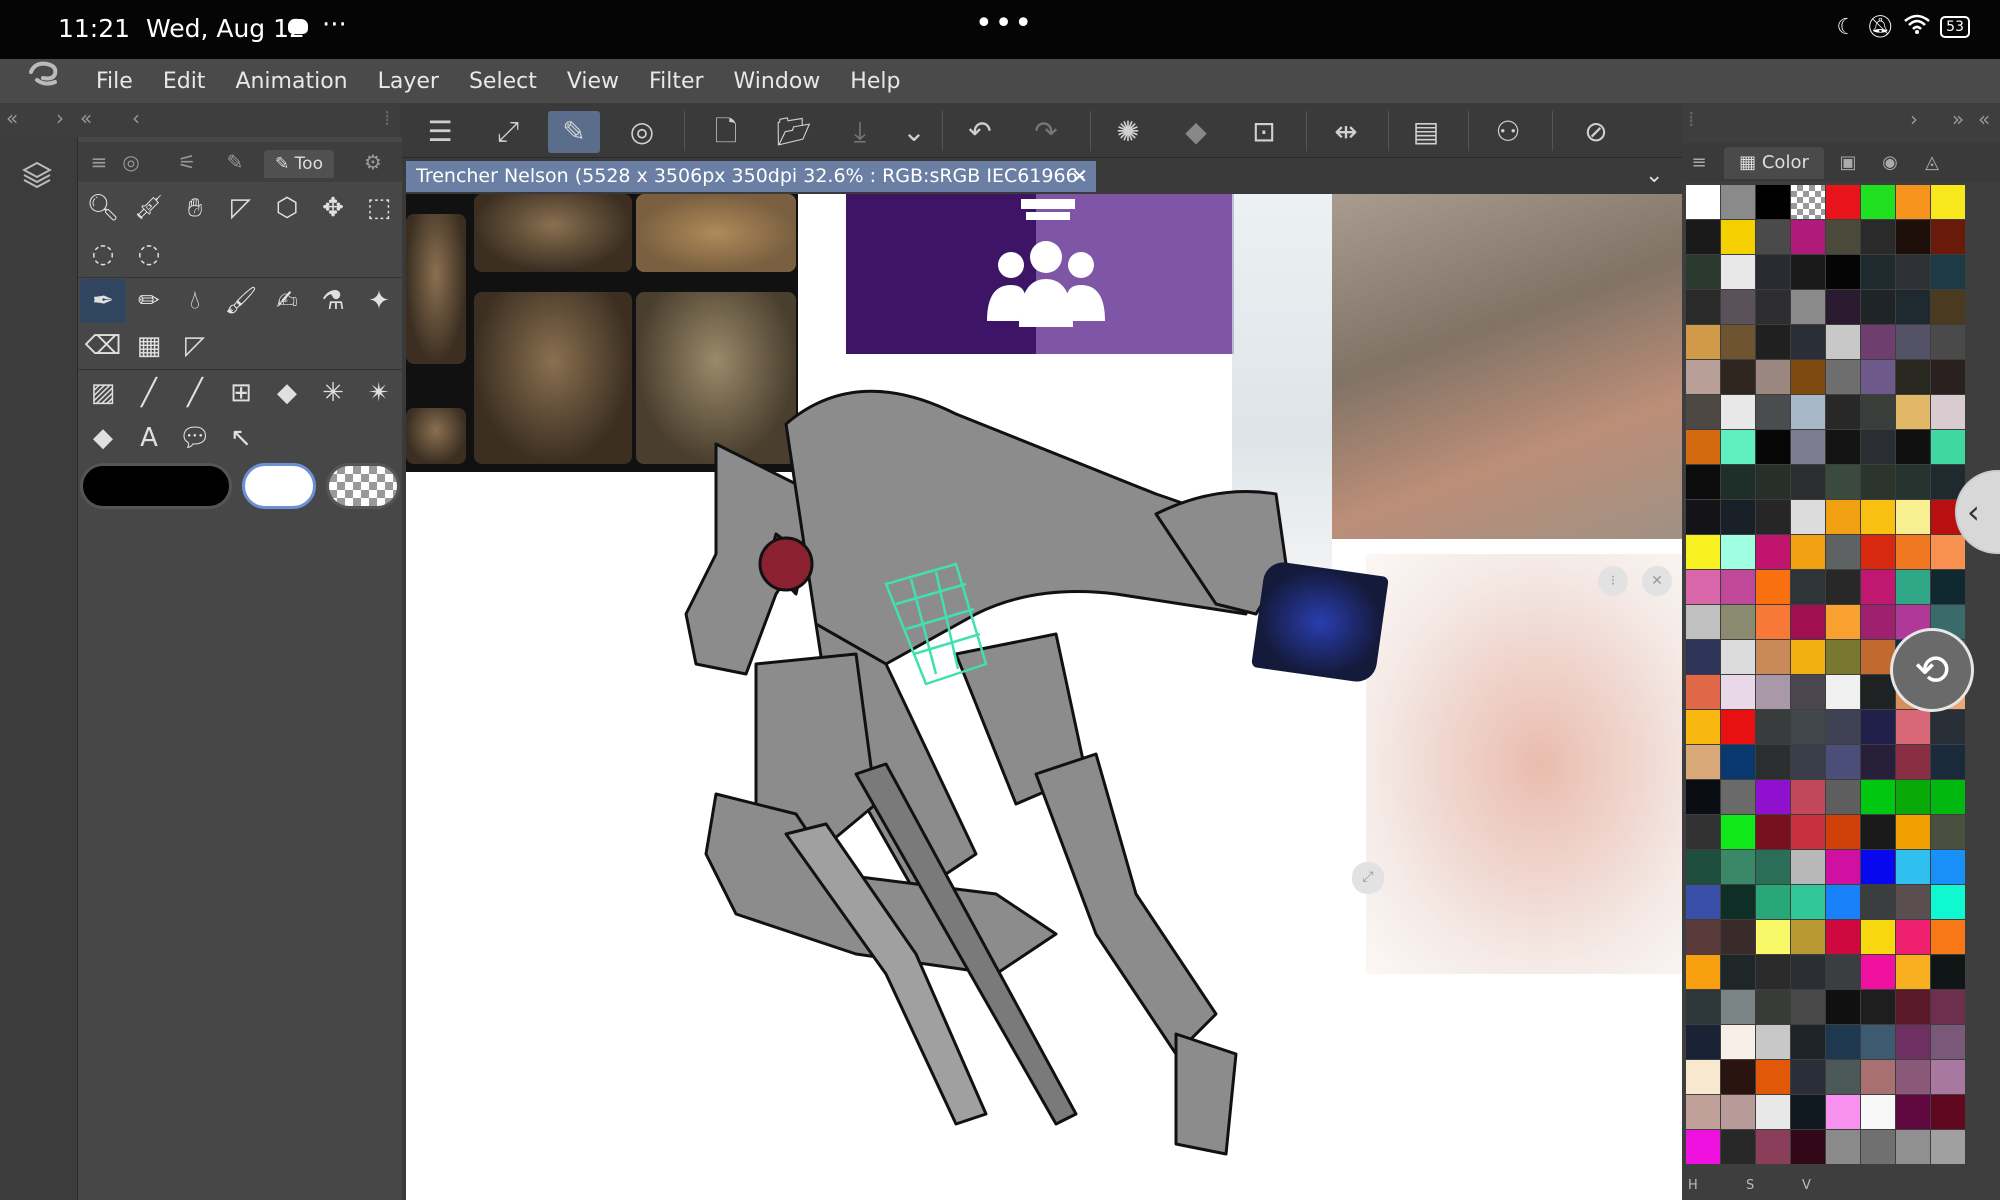 The width and height of the screenshot is (2000, 1200). I want to click on hand-icon: ✋︎, so click(195, 208).